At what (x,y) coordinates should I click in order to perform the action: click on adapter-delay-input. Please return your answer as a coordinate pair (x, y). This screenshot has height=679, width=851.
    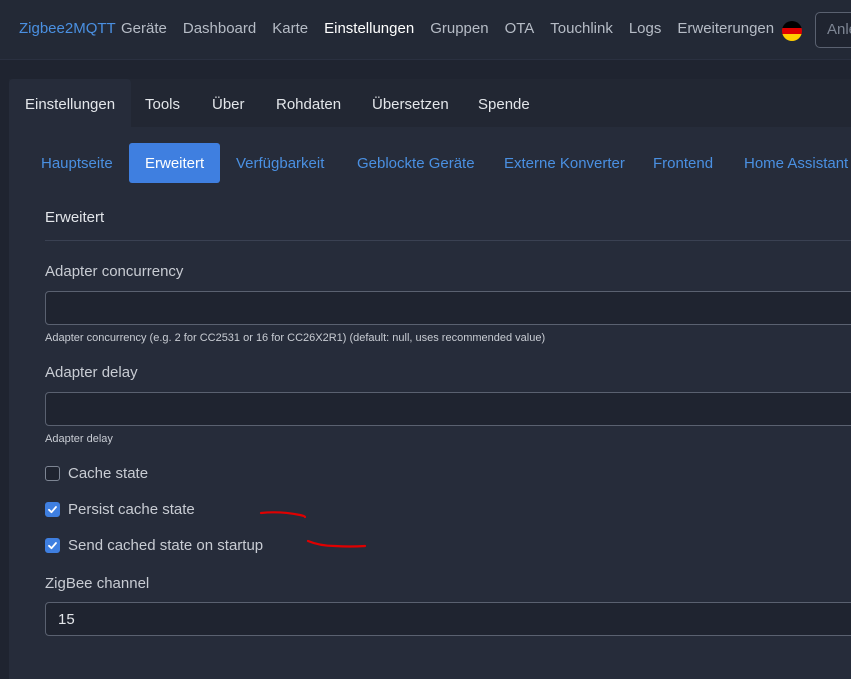
    Looking at the image, I should click on (448, 409).